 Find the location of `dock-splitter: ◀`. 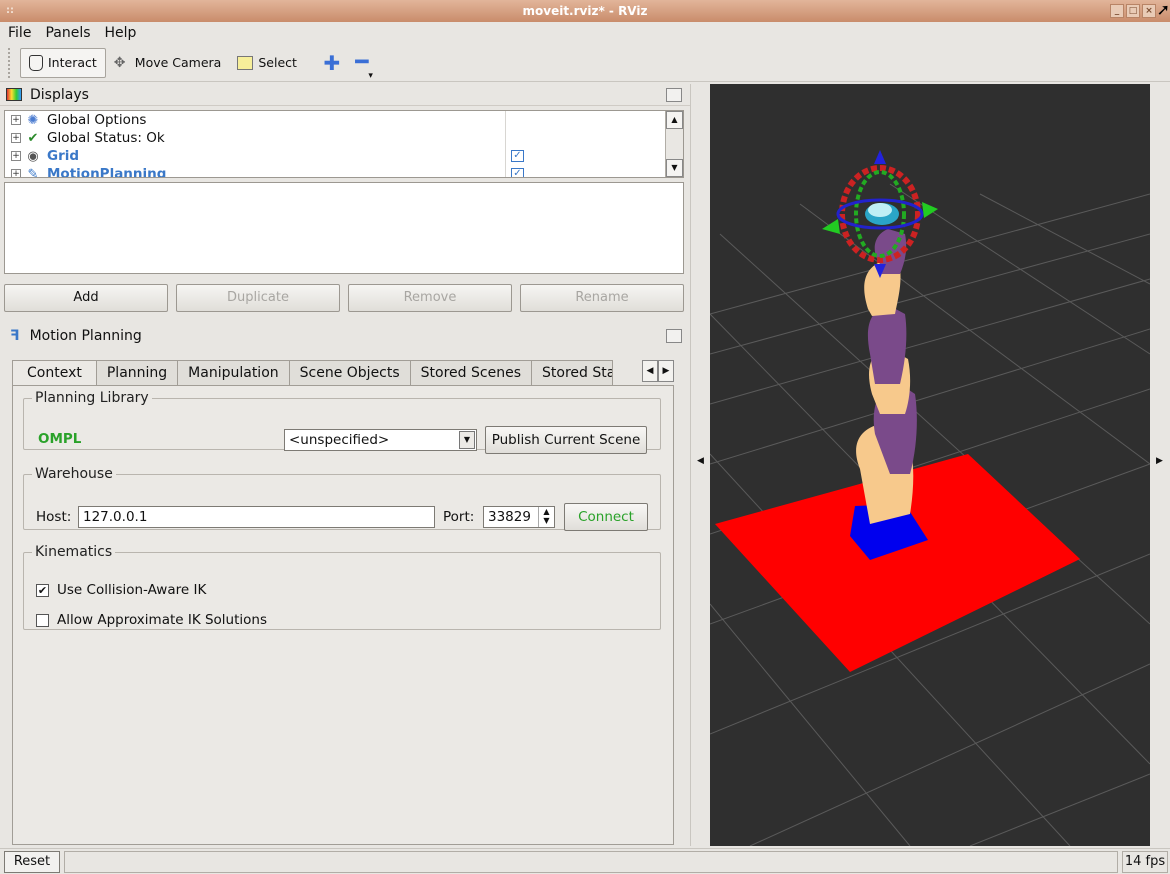

dock-splitter: ◀ is located at coordinates (700, 465).